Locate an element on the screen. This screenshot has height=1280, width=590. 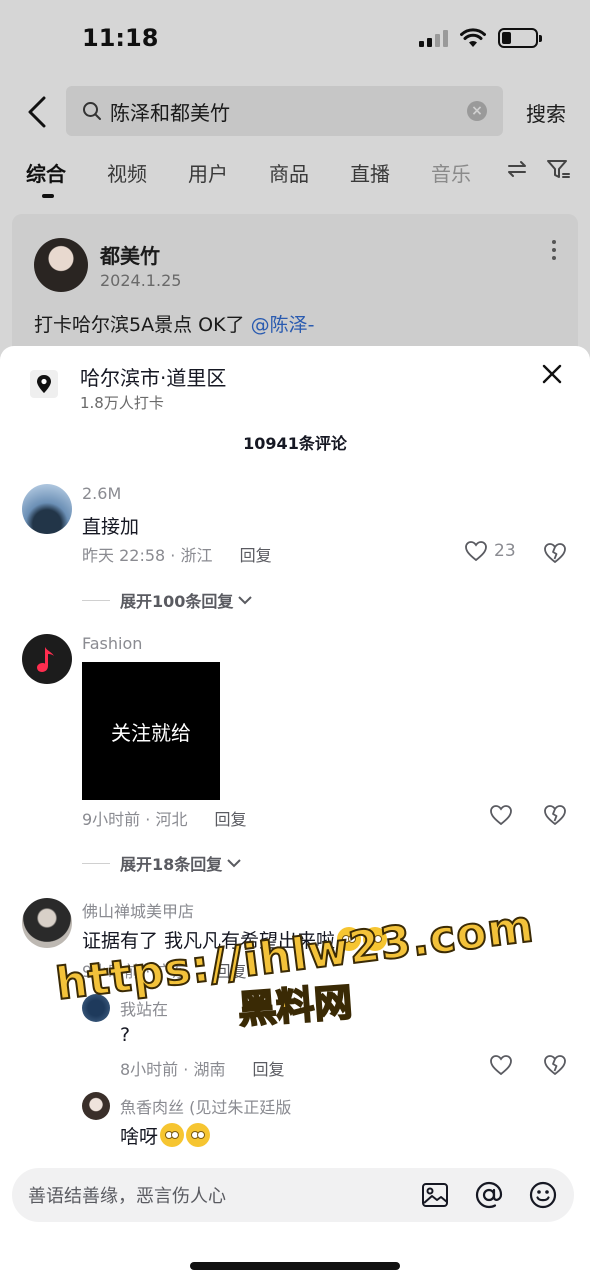
post-text: 打卡哈尔滨5A景点 OK了 @陈泽- is located at coordinates (174, 323).